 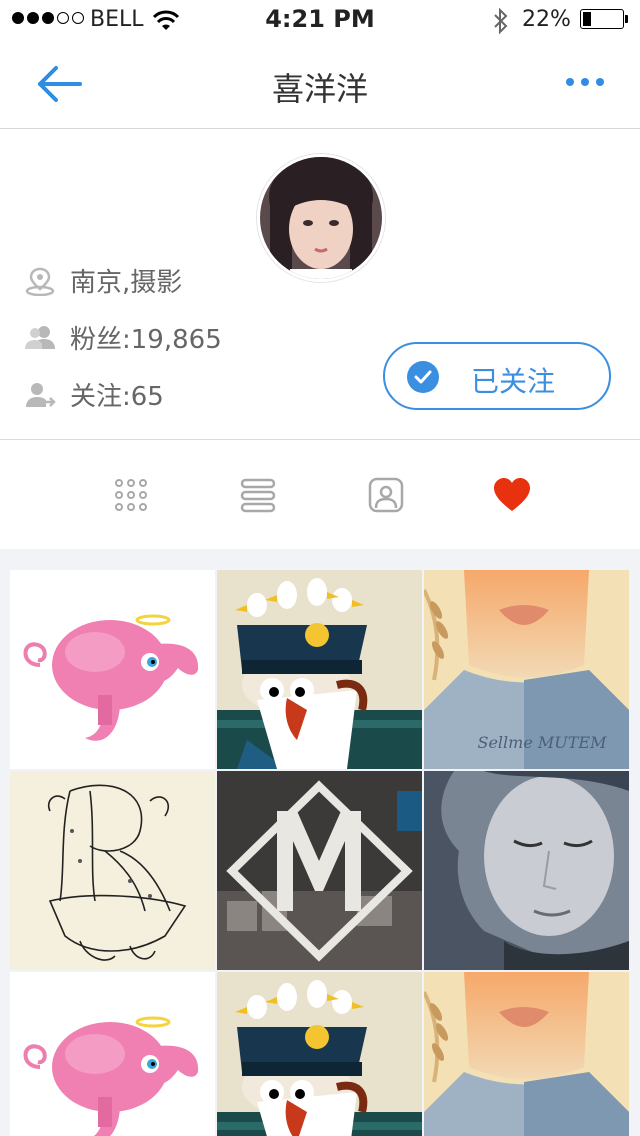 What do you see at coordinates (386, 495) in the screenshot?
I see `portrait-icon` at bounding box center [386, 495].